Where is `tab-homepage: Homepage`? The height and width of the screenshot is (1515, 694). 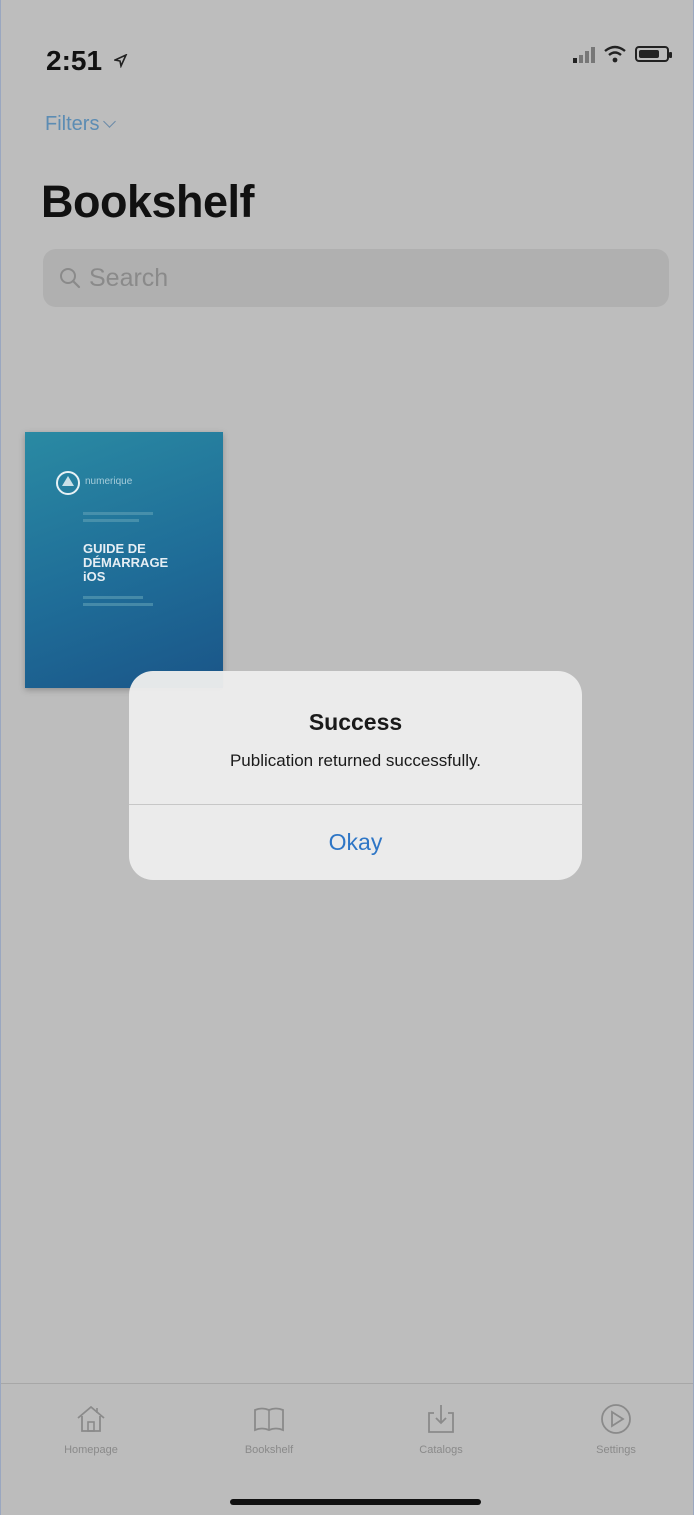 tab-homepage: Homepage is located at coordinates (91, 1429).